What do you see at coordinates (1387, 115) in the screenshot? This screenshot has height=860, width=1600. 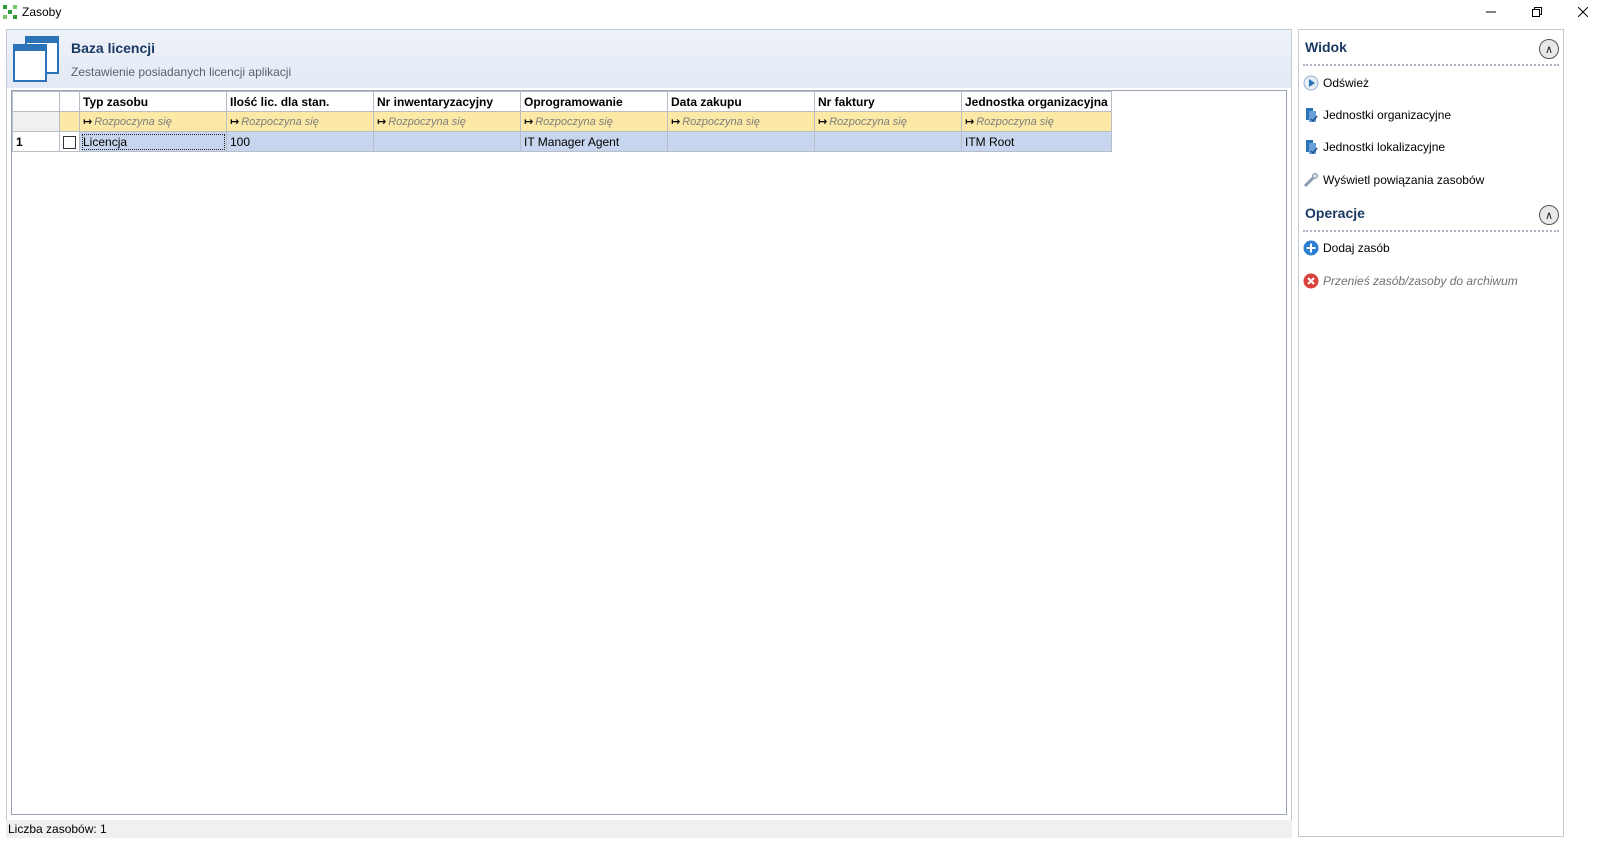 I see `task-label: Jednostki organizacyjne` at bounding box center [1387, 115].